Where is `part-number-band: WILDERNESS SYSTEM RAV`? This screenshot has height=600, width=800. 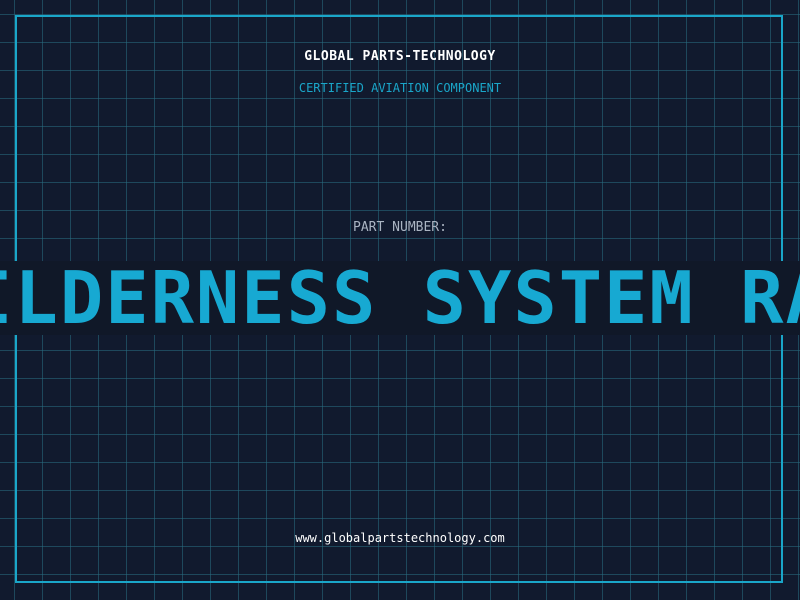 part-number-band: WILDERNESS SYSTEM RAV is located at coordinates (400, 298).